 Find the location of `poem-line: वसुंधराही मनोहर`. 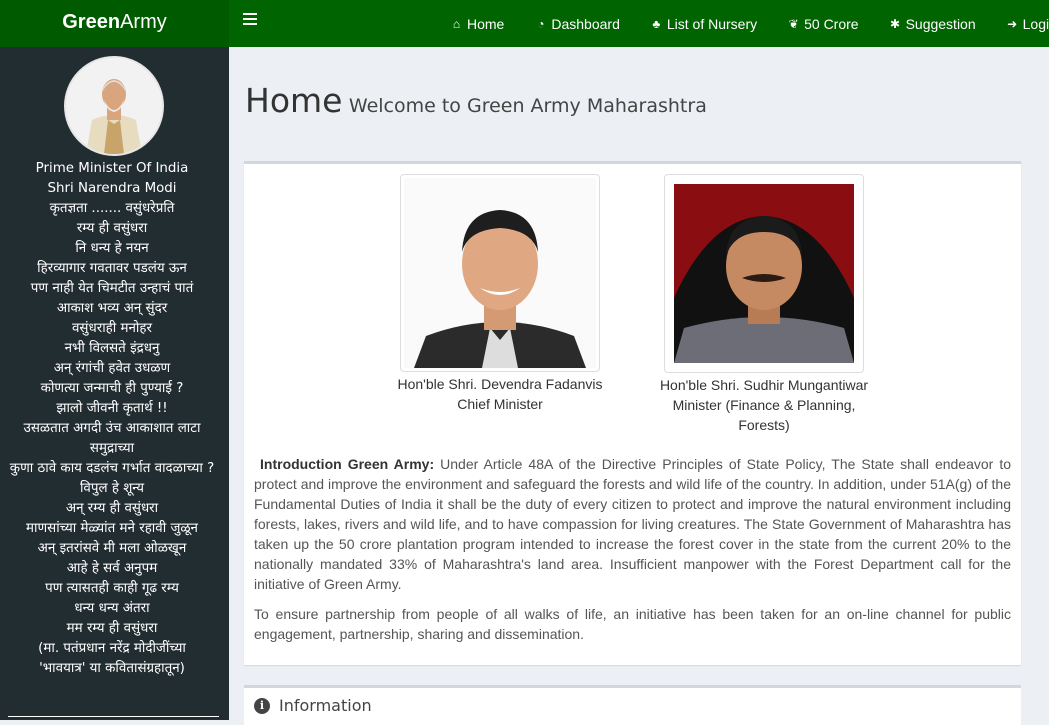

poem-line: वसुंधराही मनोहर is located at coordinates (111, 328).